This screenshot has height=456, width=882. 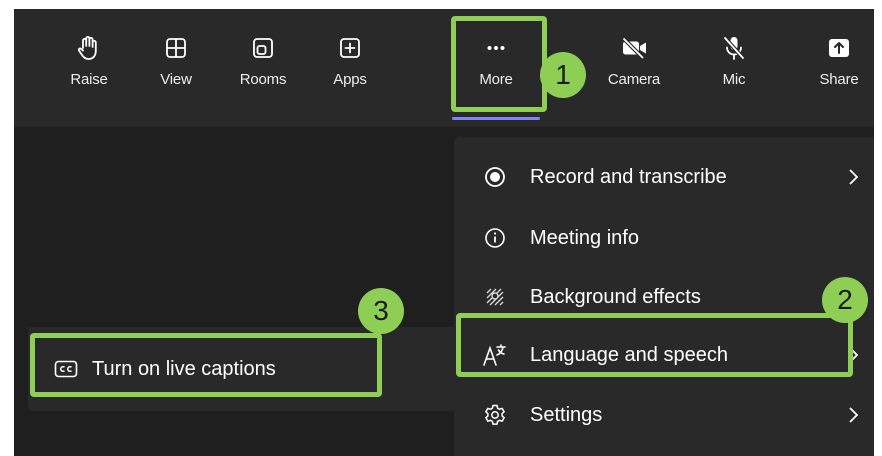 I want to click on meeting-info-label: Meeting info, so click(x=584, y=237).